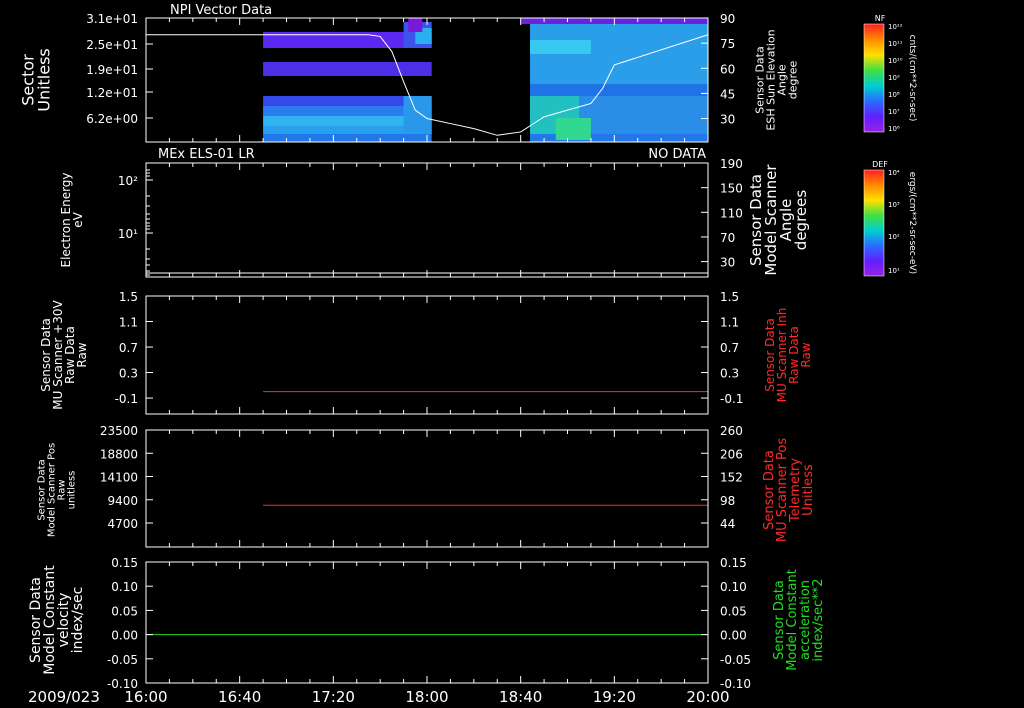 The width and height of the screenshot is (1024, 708). What do you see at coordinates (206, 154) in the screenshot?
I see `panel-title: MEx ELS-01 LR` at bounding box center [206, 154].